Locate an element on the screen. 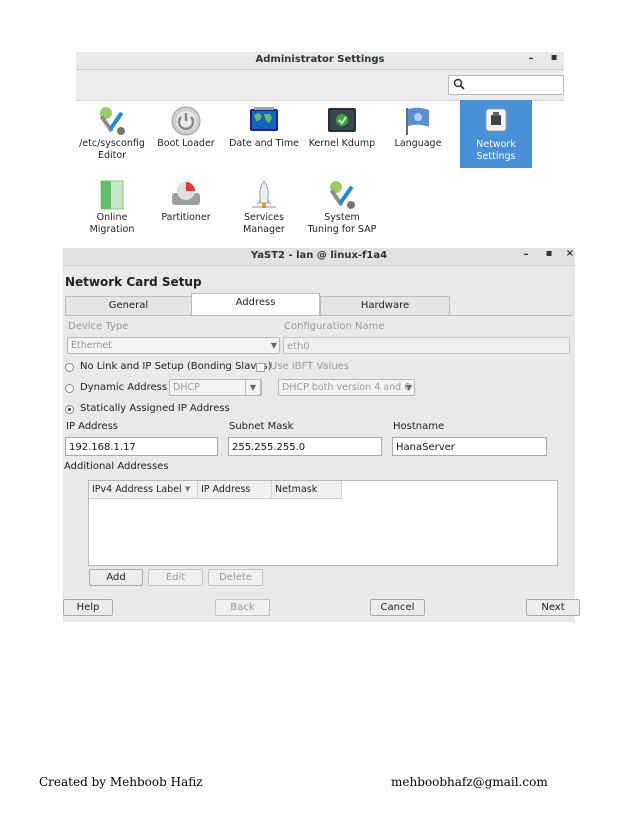 This screenshot has height=826, width=638. column-header-ipv4-label: IPv4 Address Label ▼ is located at coordinates (143, 489).